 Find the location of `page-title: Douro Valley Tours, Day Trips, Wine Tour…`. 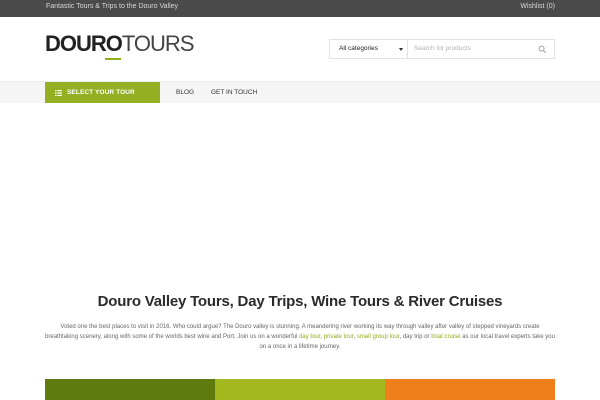

page-title: Douro Valley Tours, Day Trips, Wine Tour… is located at coordinates (300, 301).